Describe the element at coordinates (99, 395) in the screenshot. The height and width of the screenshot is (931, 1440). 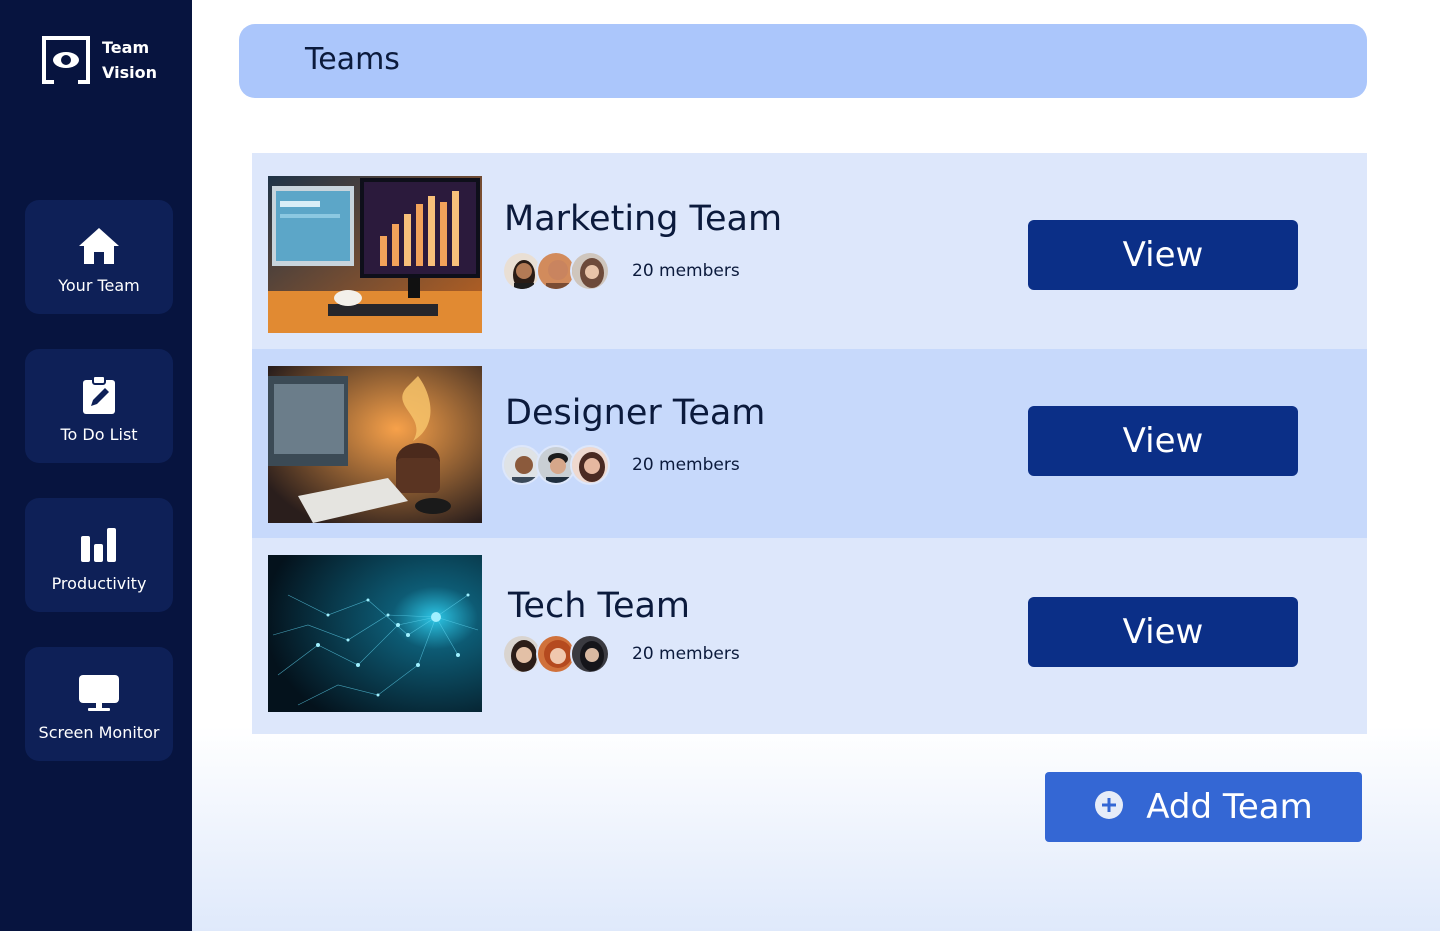
I see `clipboard-edit-icon` at that location.